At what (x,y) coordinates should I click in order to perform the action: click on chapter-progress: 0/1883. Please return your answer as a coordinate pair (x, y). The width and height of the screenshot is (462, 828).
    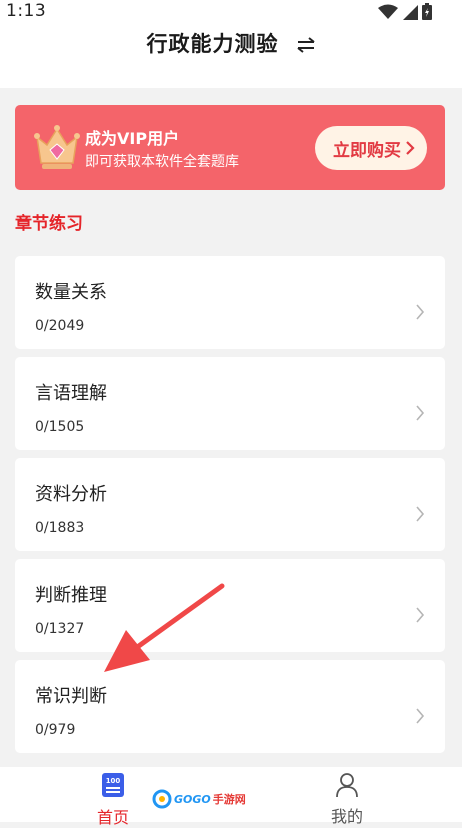
    Looking at the image, I should click on (60, 528).